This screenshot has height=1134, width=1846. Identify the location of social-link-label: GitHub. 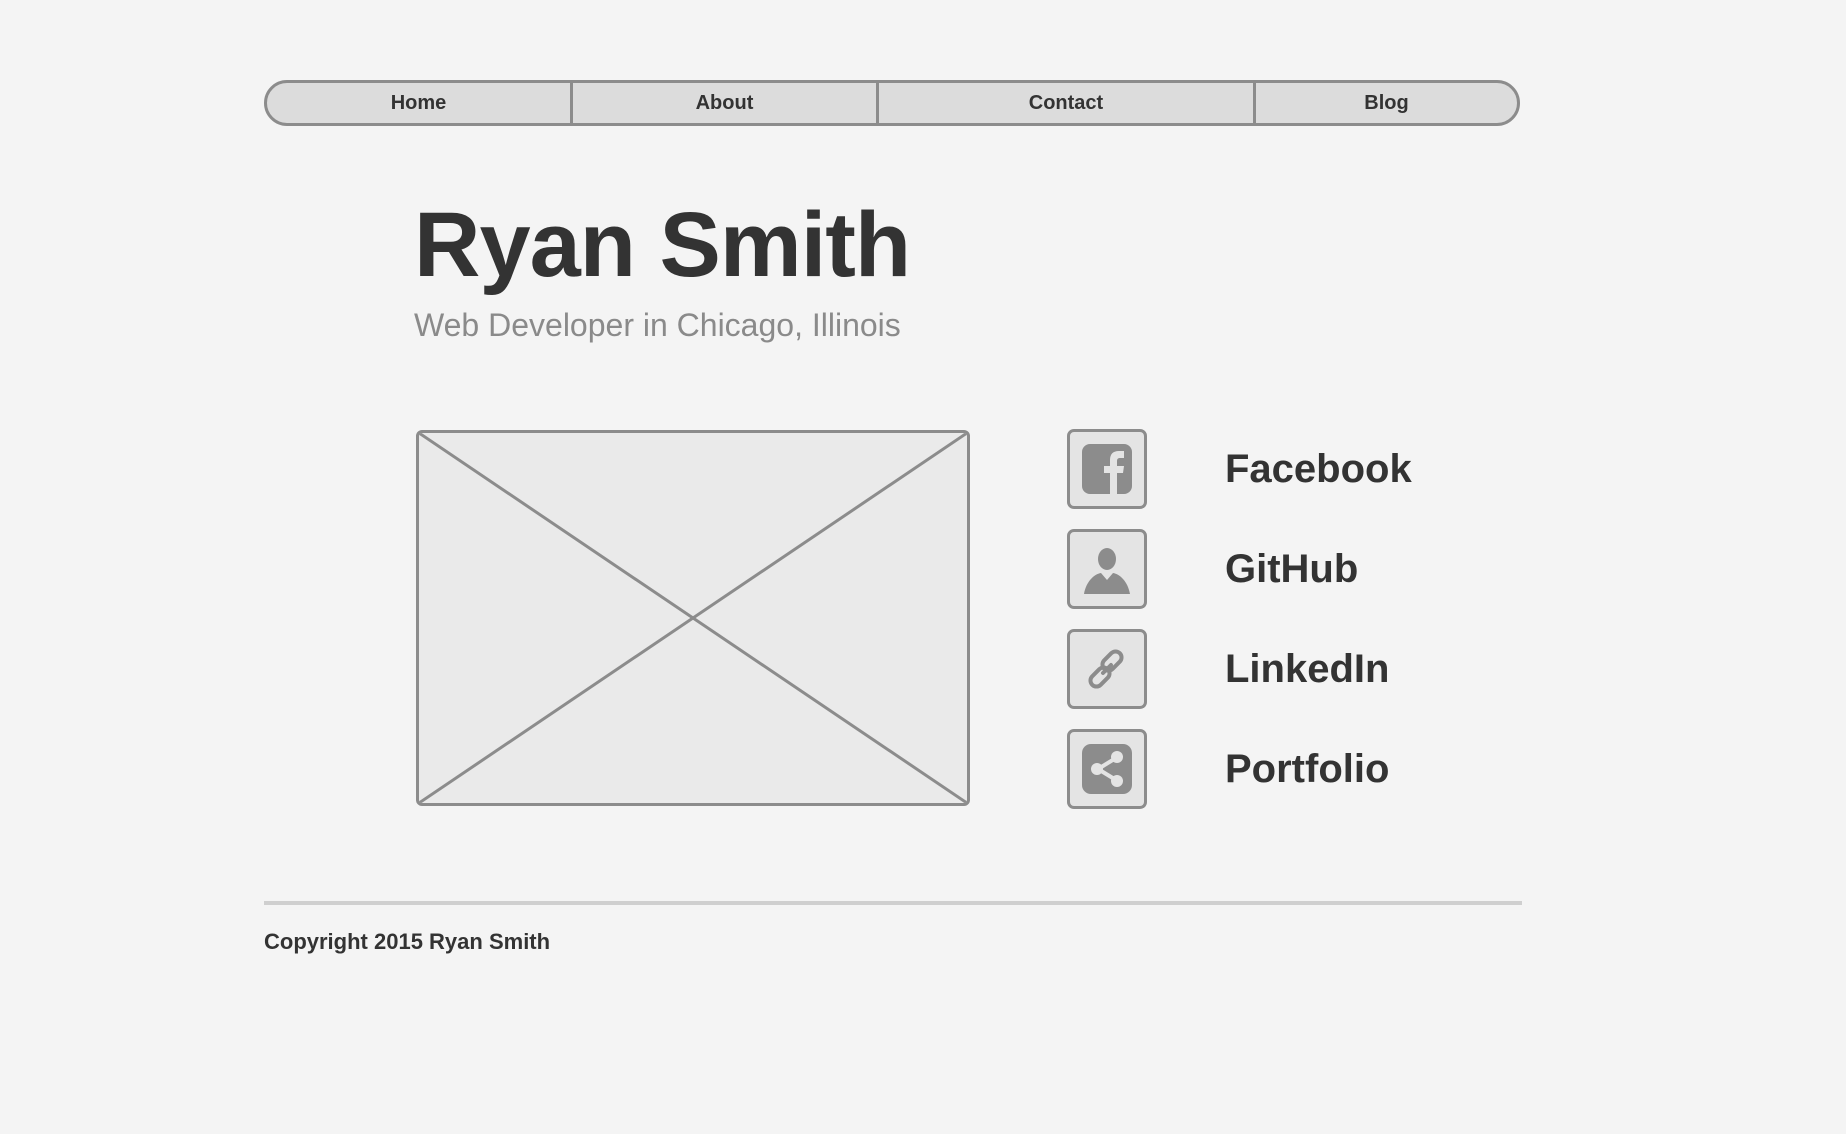
(1292, 568).